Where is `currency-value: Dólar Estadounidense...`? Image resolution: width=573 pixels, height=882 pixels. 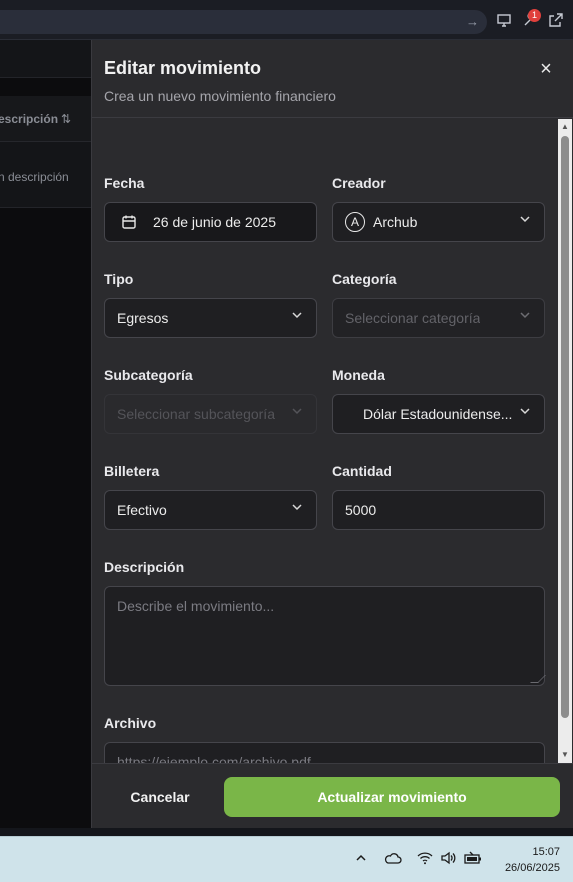
currency-value: Dólar Estadounidense... is located at coordinates (438, 414).